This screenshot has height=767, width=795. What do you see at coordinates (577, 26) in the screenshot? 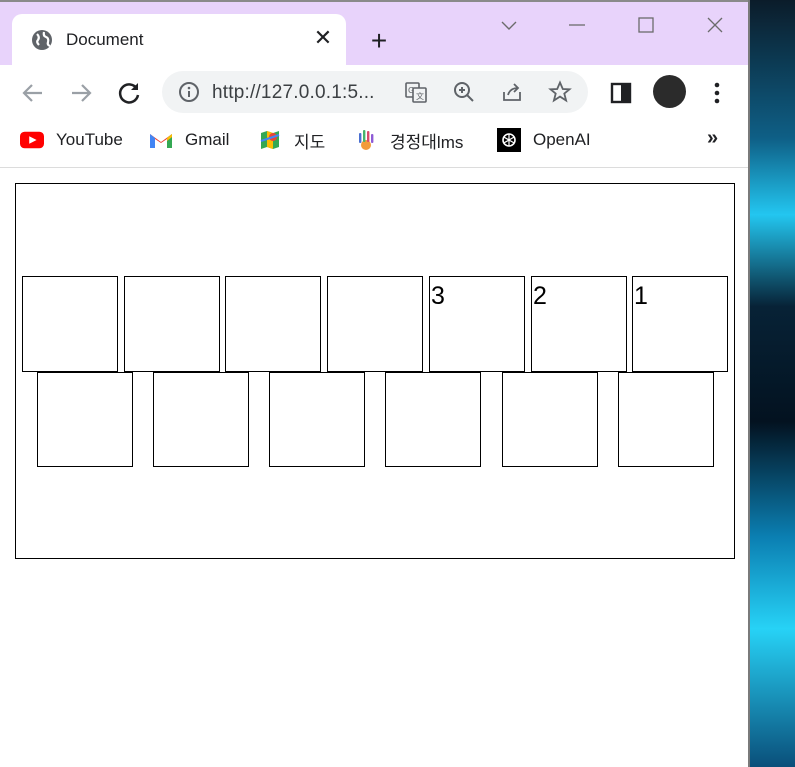
I see `minimize-icon` at bounding box center [577, 26].